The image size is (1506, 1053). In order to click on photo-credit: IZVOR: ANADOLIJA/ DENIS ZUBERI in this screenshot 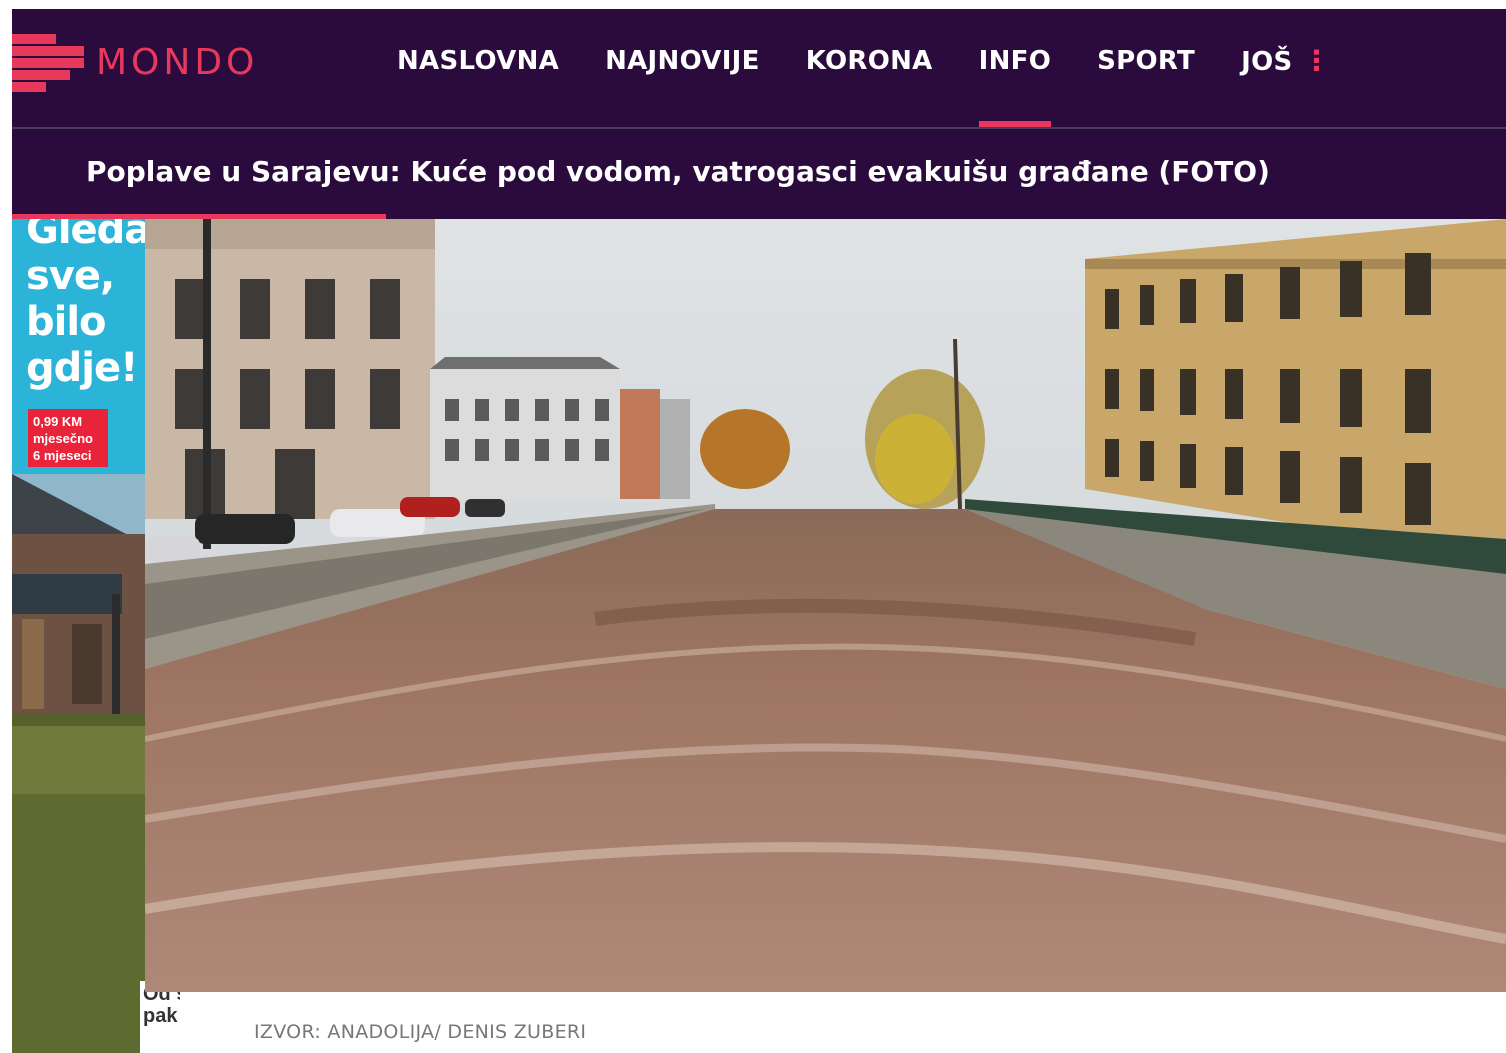, I will do `click(420, 1032)`.